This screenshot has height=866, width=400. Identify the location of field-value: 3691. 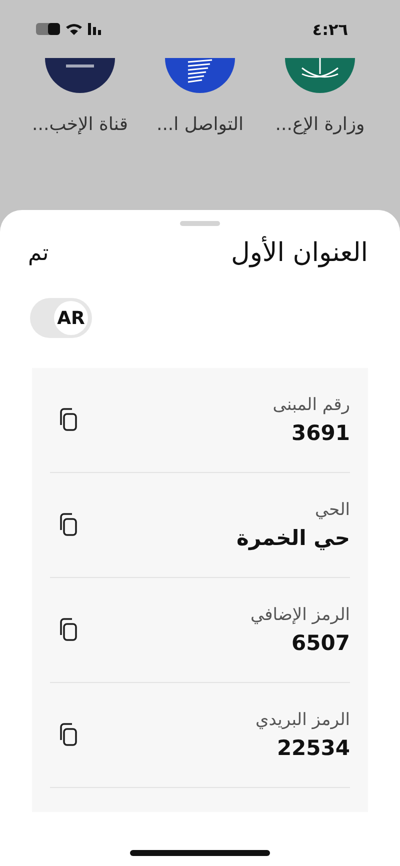
(320, 433).